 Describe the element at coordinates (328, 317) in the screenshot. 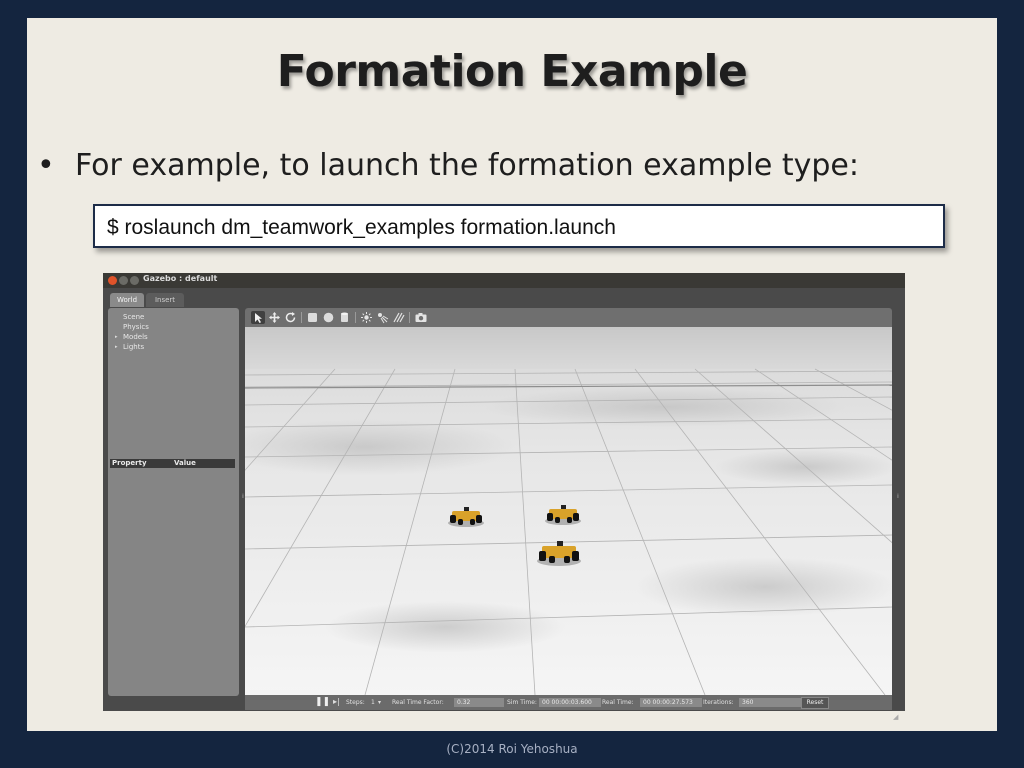

I see `sphere-icon` at that location.